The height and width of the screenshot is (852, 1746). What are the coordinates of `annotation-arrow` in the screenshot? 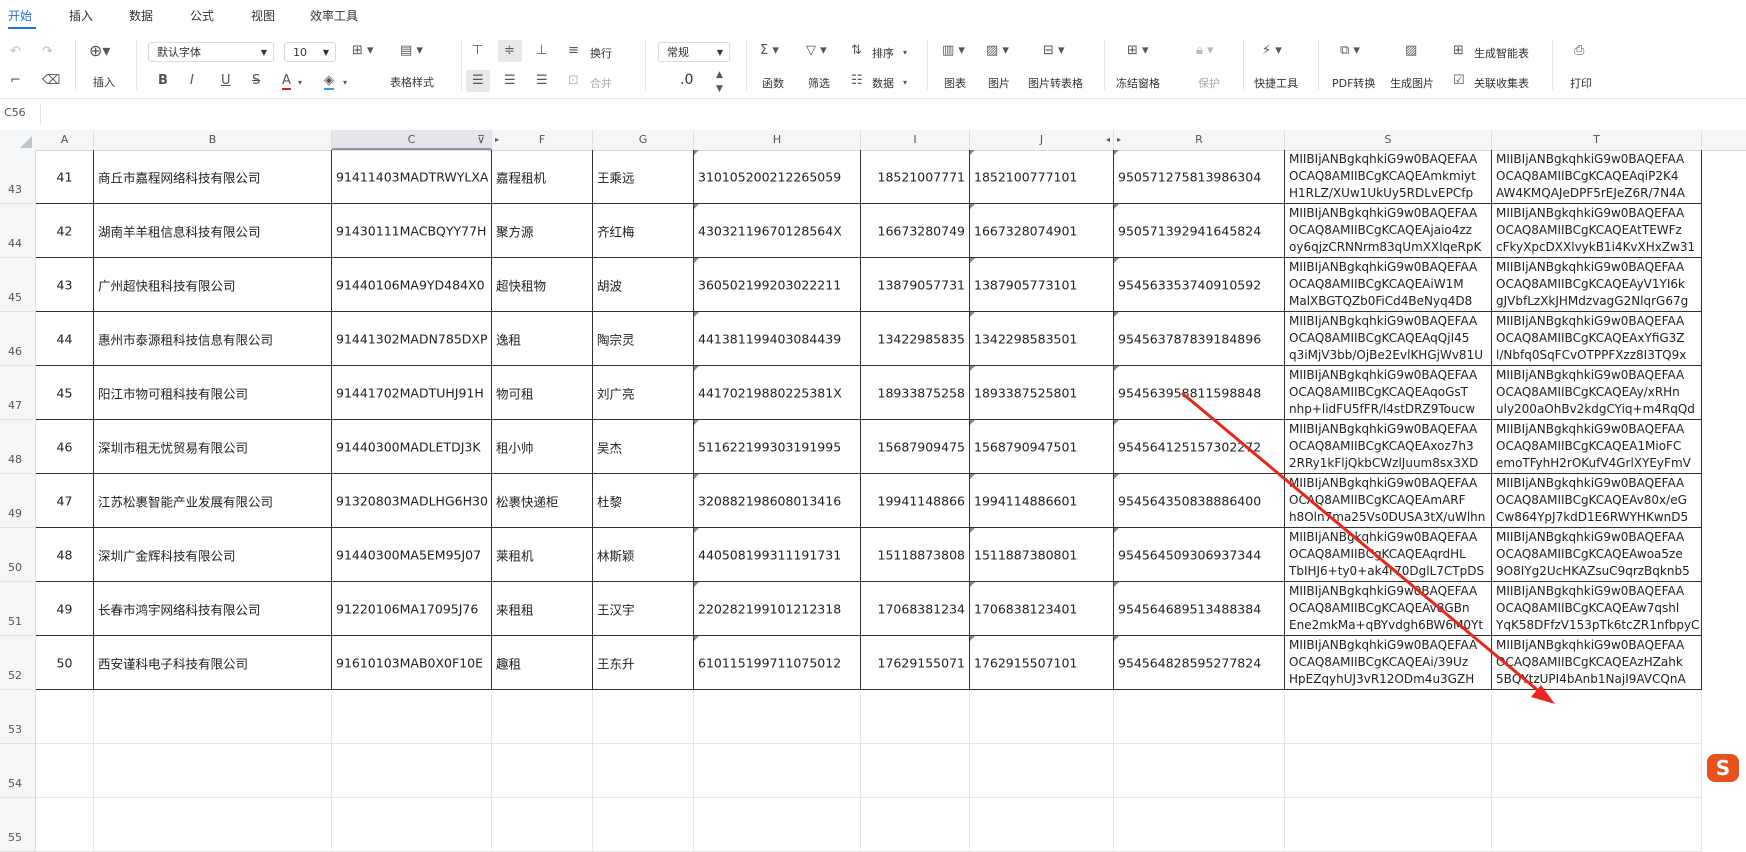 It's located at (1368, 547).